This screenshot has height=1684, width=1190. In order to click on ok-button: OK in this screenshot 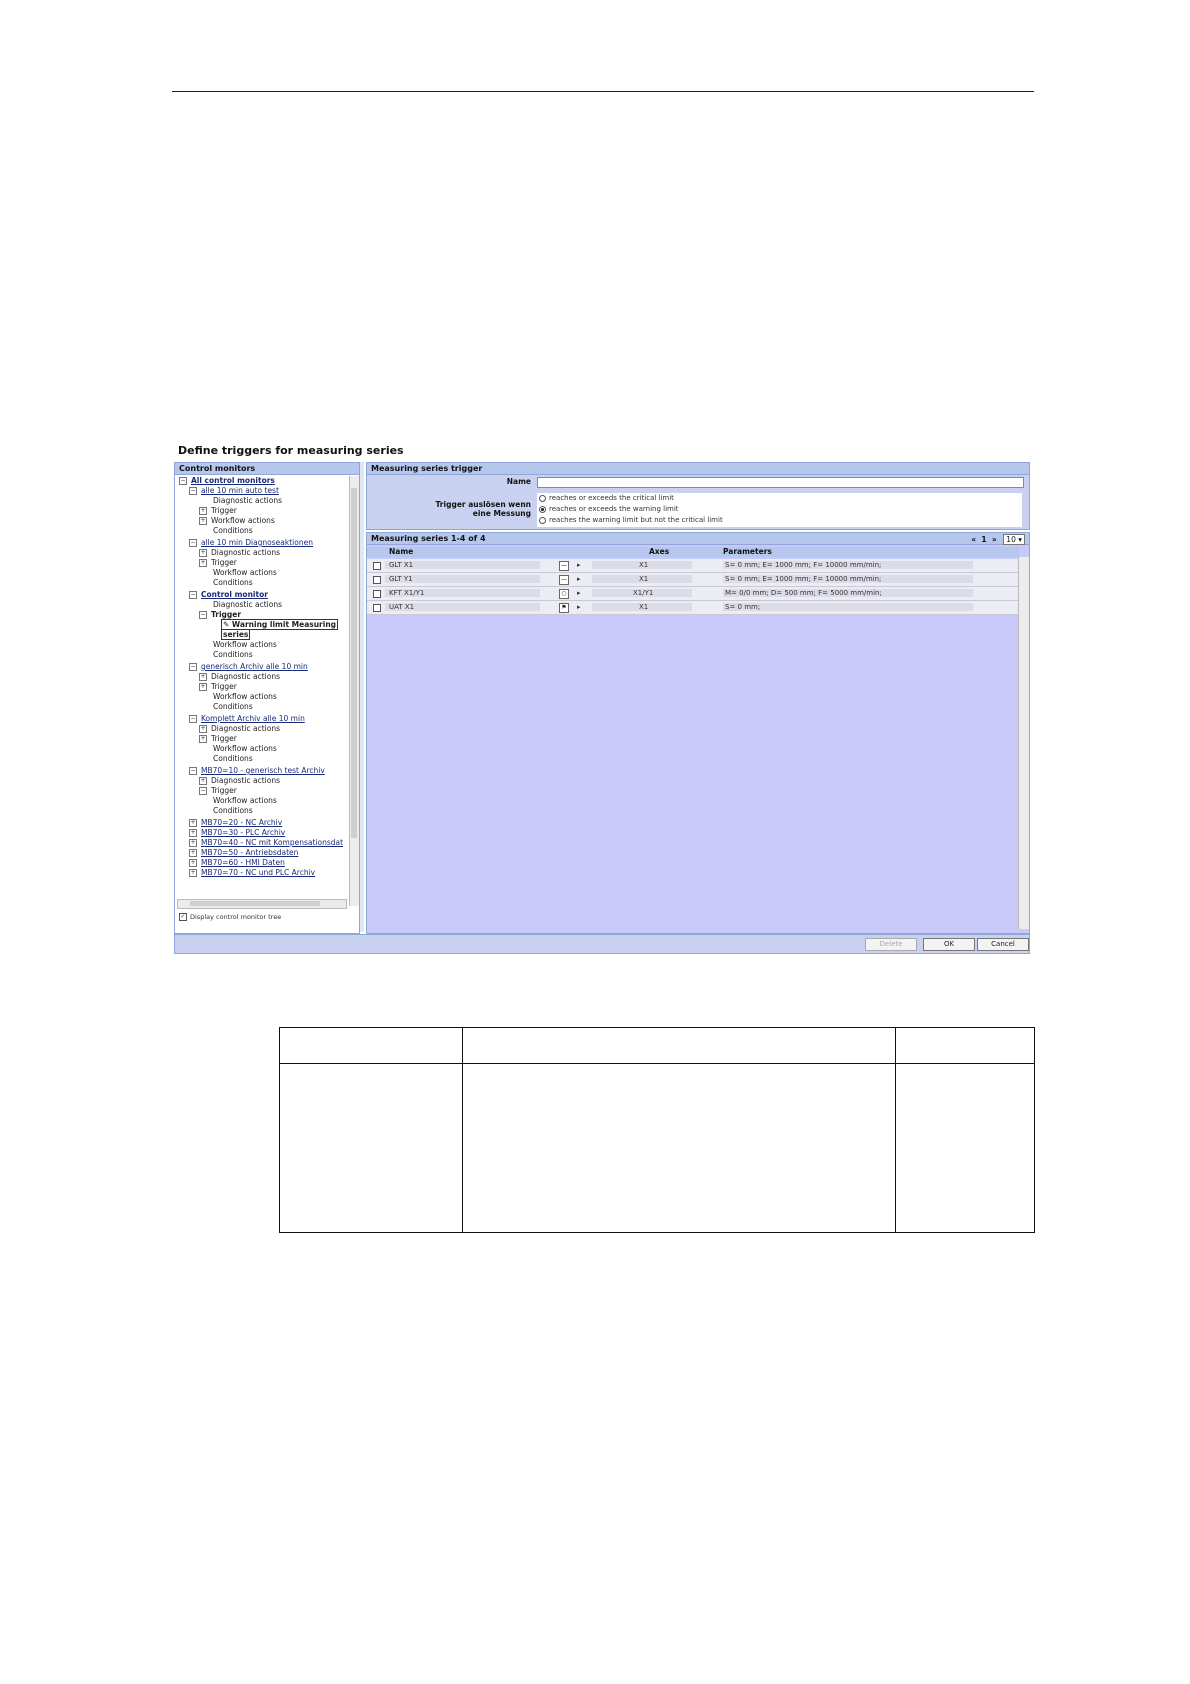, I will do `click(949, 944)`.